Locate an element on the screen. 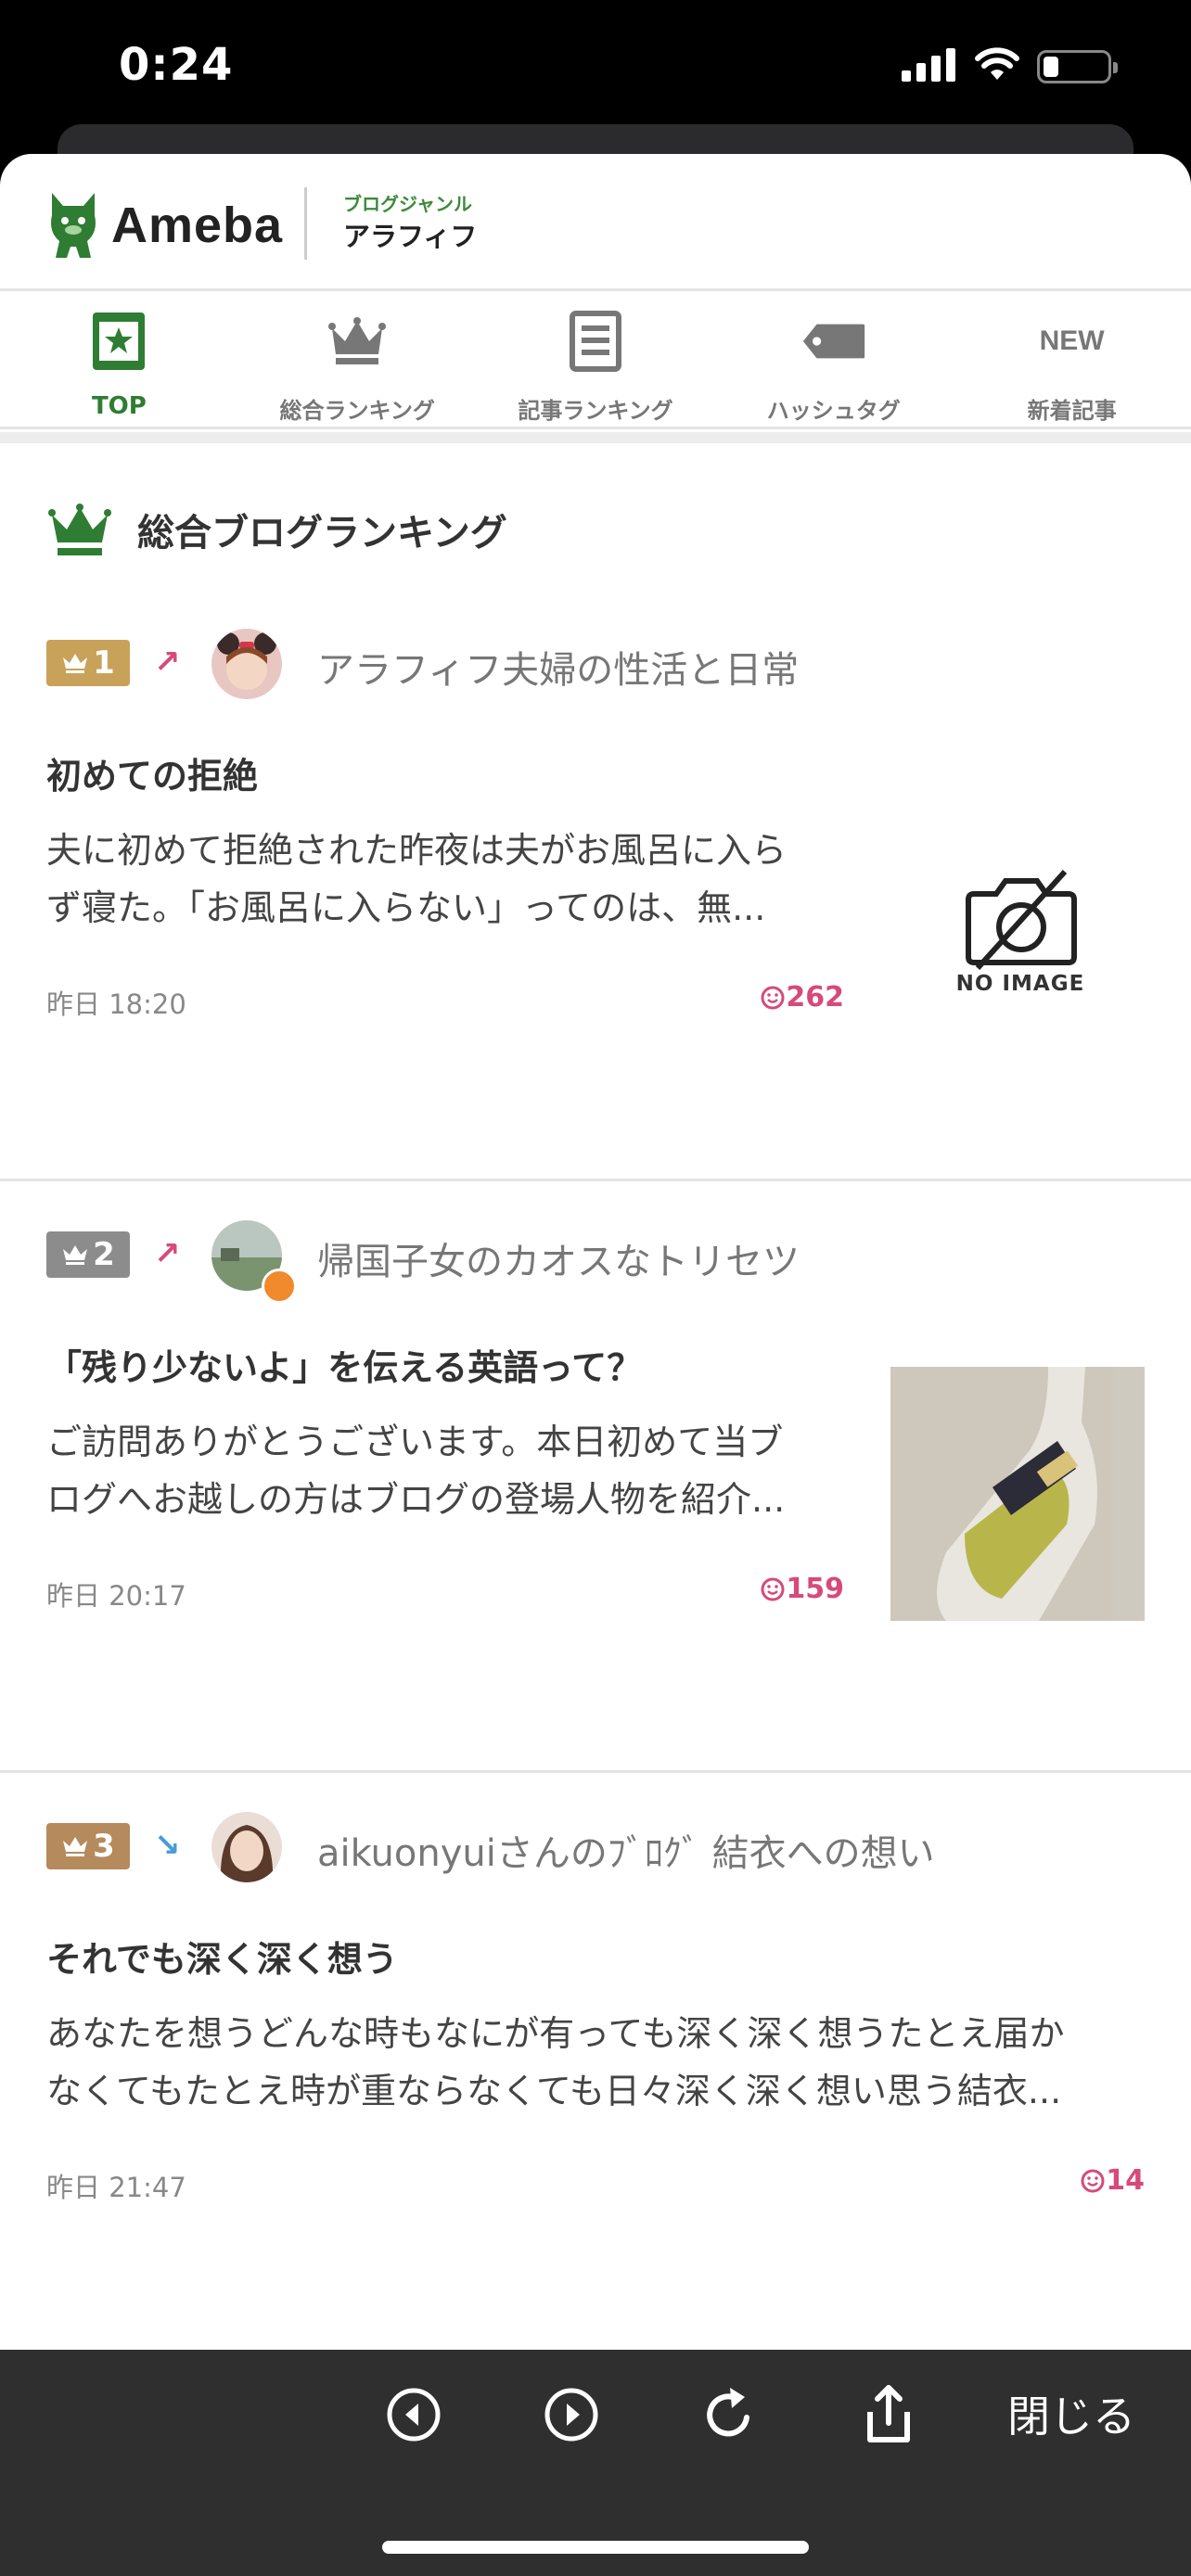 The height and width of the screenshot is (2576, 1191). likes-value: 14 is located at coordinates (1125, 2180).